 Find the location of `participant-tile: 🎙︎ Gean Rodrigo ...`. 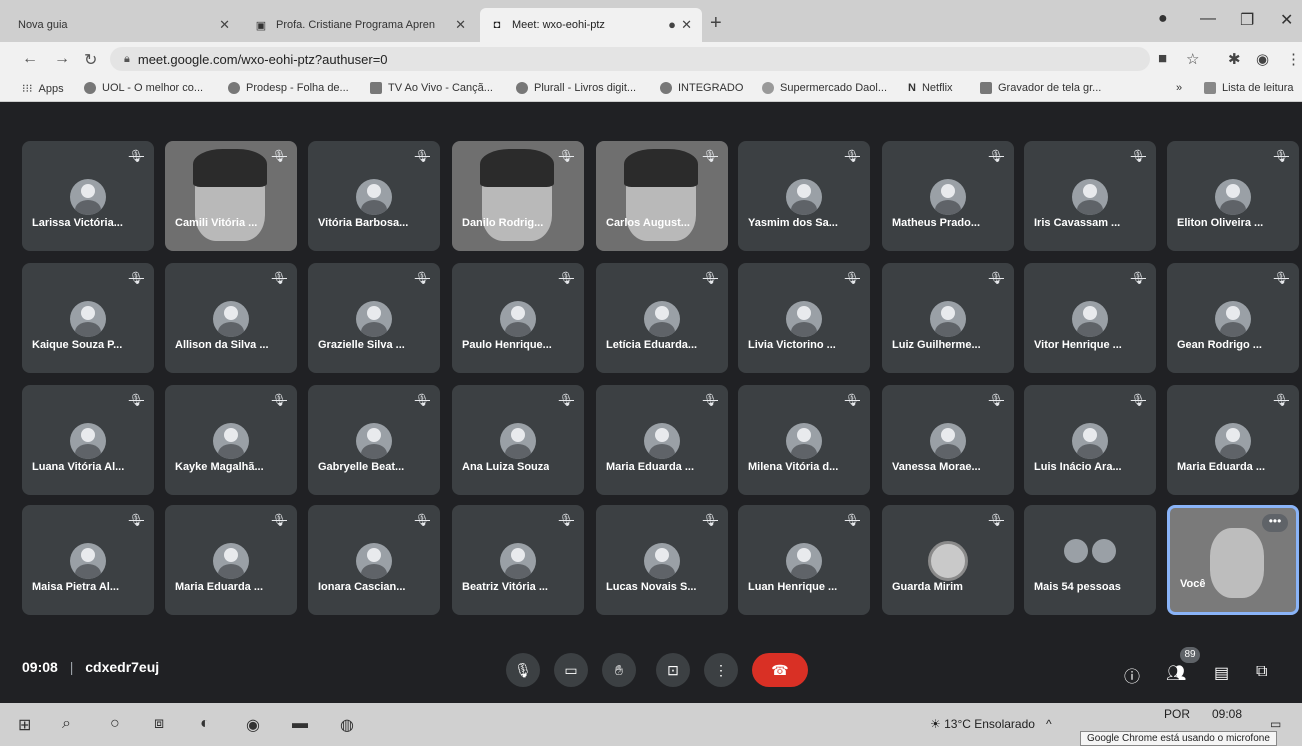

participant-tile: 🎙︎ Gean Rodrigo ... is located at coordinates (1233, 318).